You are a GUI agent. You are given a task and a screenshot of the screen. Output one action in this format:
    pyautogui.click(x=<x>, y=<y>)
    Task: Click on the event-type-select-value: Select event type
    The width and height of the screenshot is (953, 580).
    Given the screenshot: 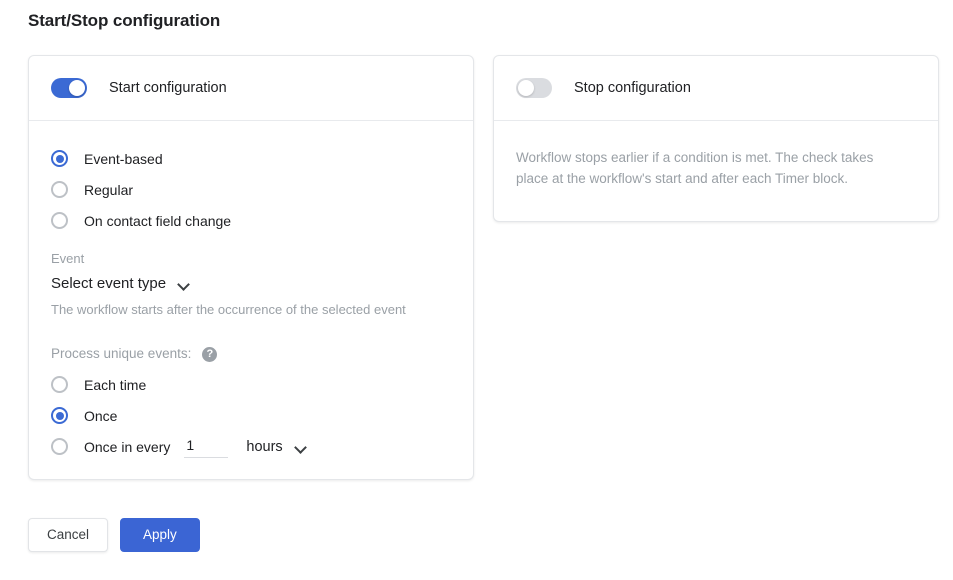 What is the action you would take?
    pyautogui.click(x=109, y=283)
    